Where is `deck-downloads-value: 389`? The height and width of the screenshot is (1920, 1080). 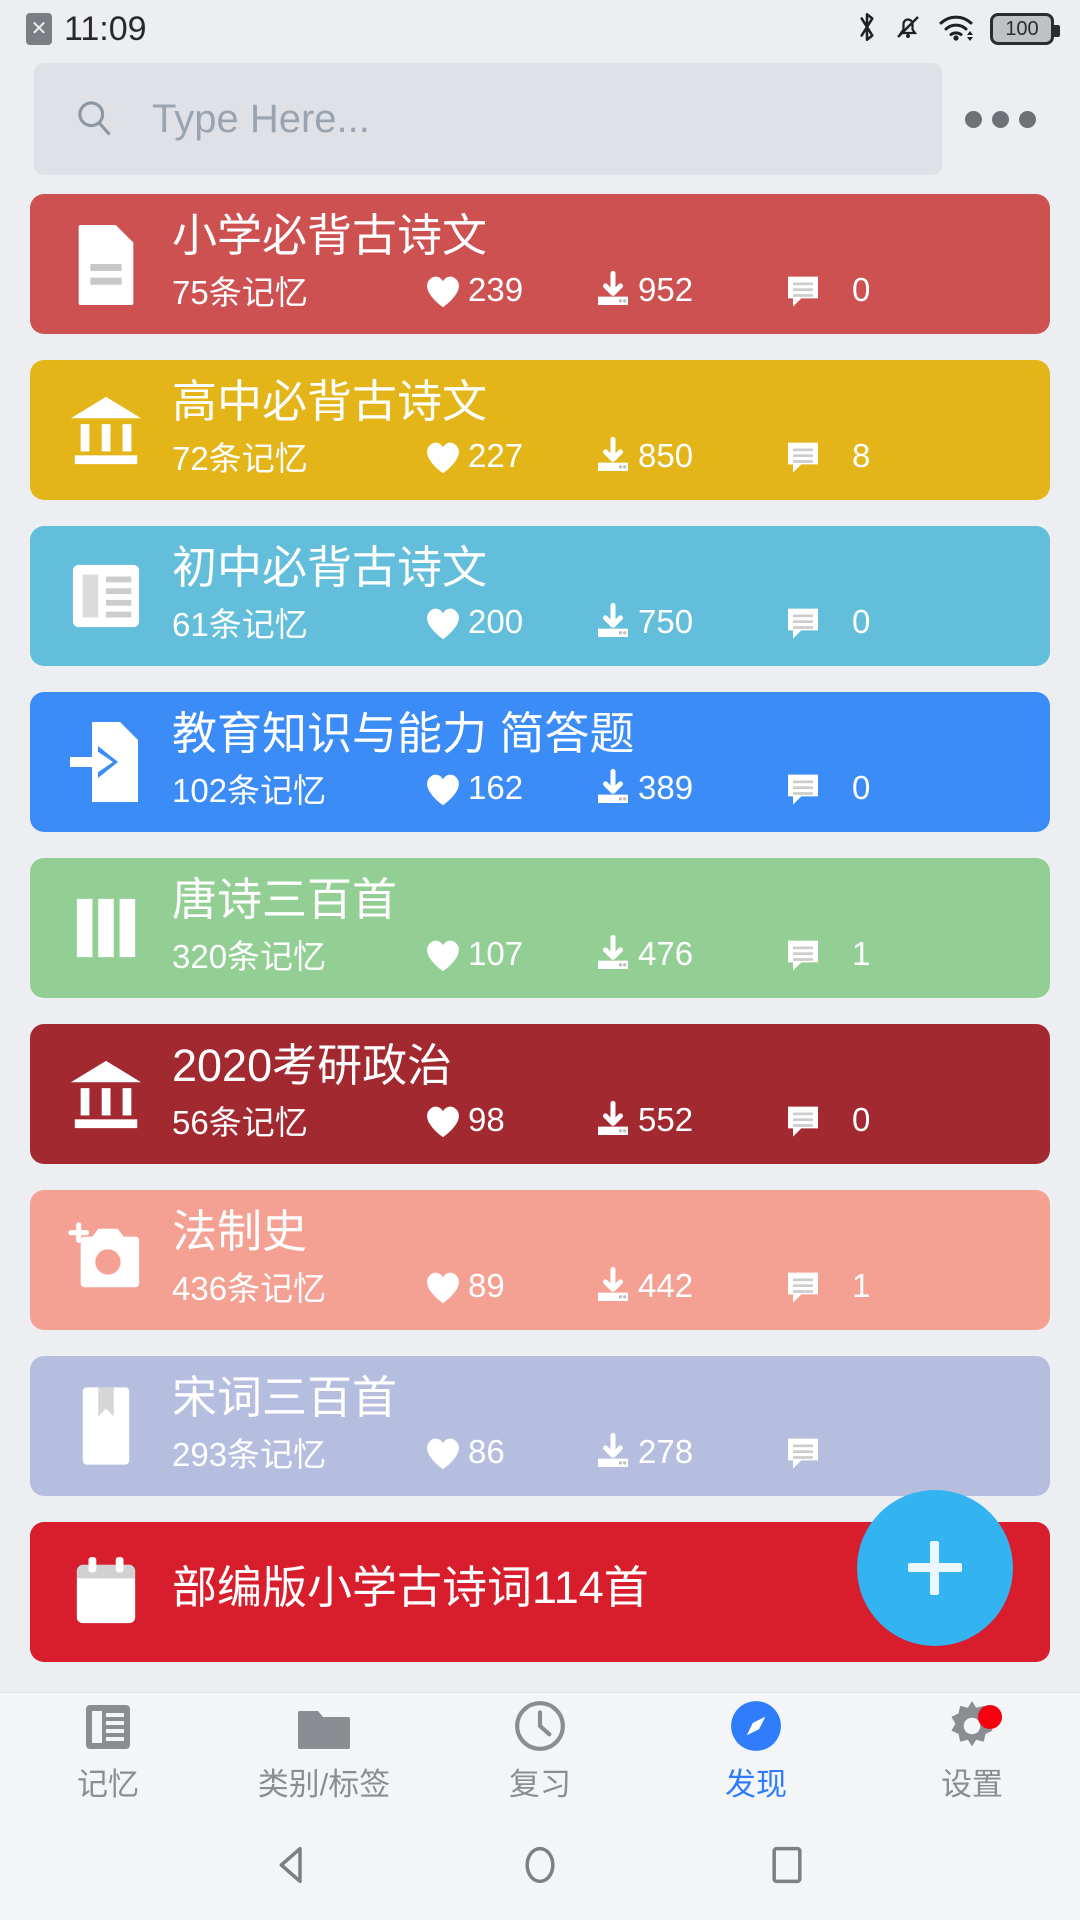 deck-downloads-value: 389 is located at coordinates (666, 787).